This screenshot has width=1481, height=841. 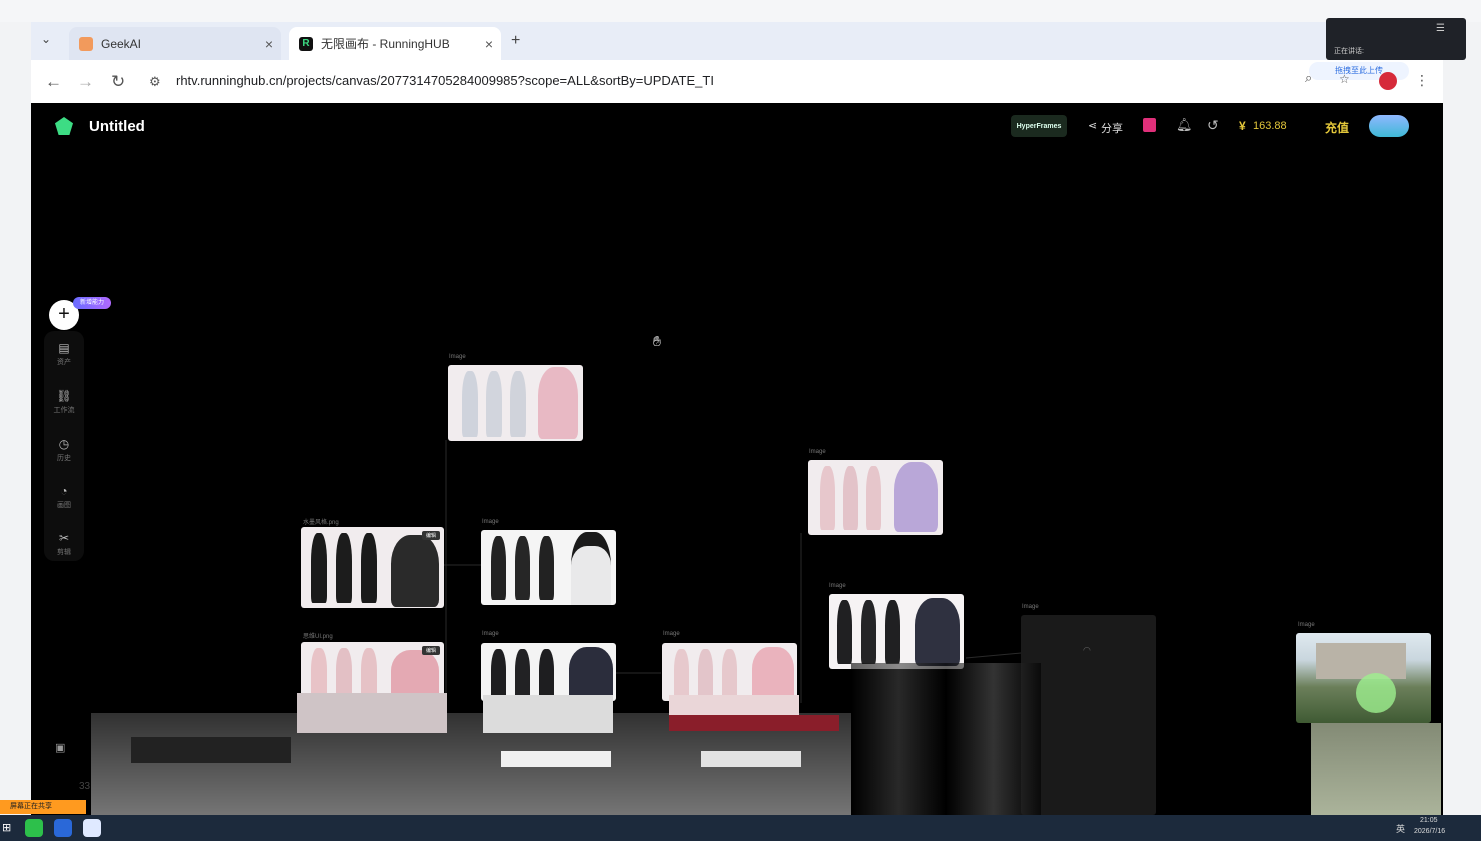 I want to click on meeting-app-icon, so click(x=63, y=828).